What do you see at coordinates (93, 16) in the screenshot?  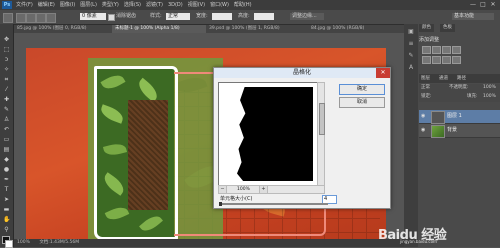 I see `feather-input: 0 像素` at bounding box center [93, 16].